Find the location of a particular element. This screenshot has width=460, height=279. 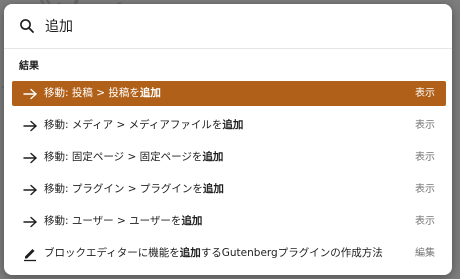

result-action-label: 編集 is located at coordinates (425, 253).